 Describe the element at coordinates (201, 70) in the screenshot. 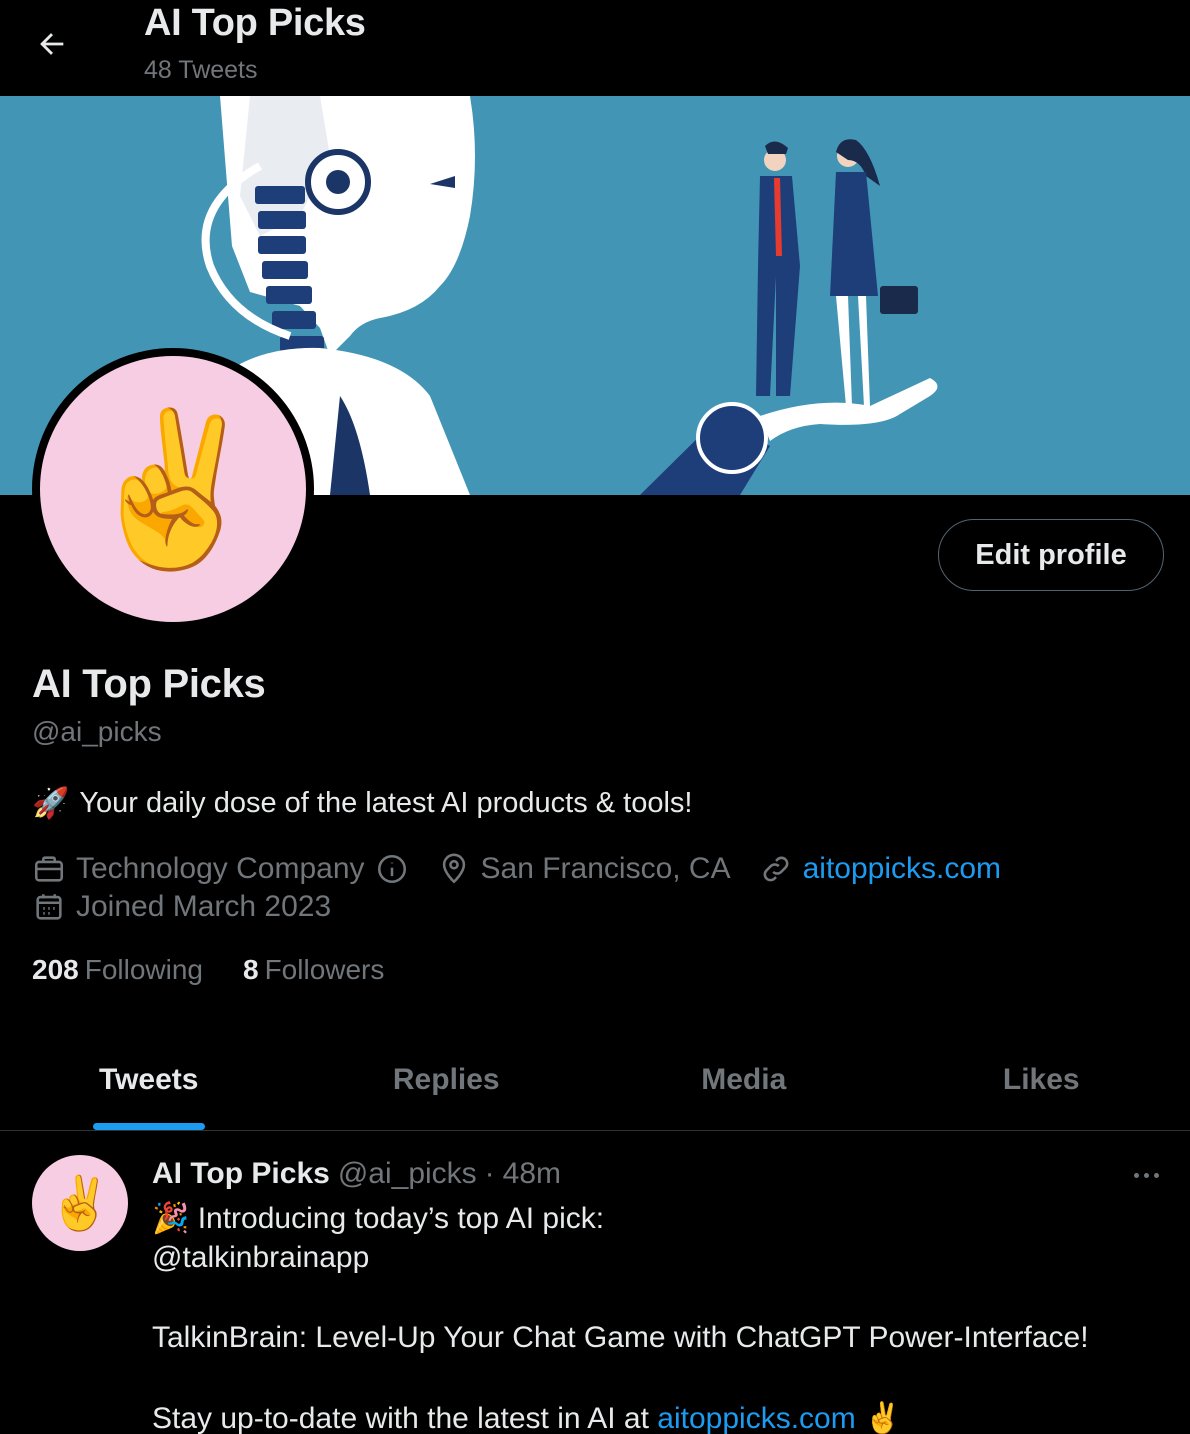

I see `tweet-count: 48 Tweets` at that location.